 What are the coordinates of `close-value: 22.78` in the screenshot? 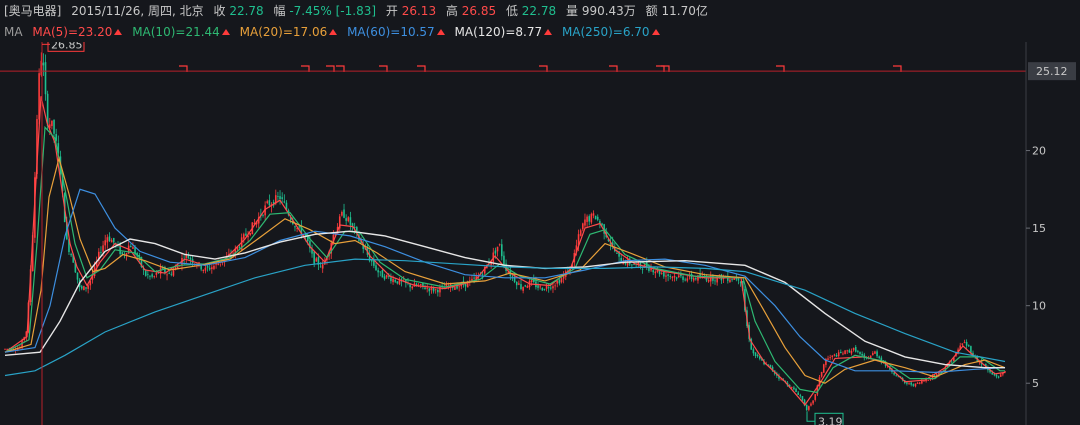 It's located at (246, 11).